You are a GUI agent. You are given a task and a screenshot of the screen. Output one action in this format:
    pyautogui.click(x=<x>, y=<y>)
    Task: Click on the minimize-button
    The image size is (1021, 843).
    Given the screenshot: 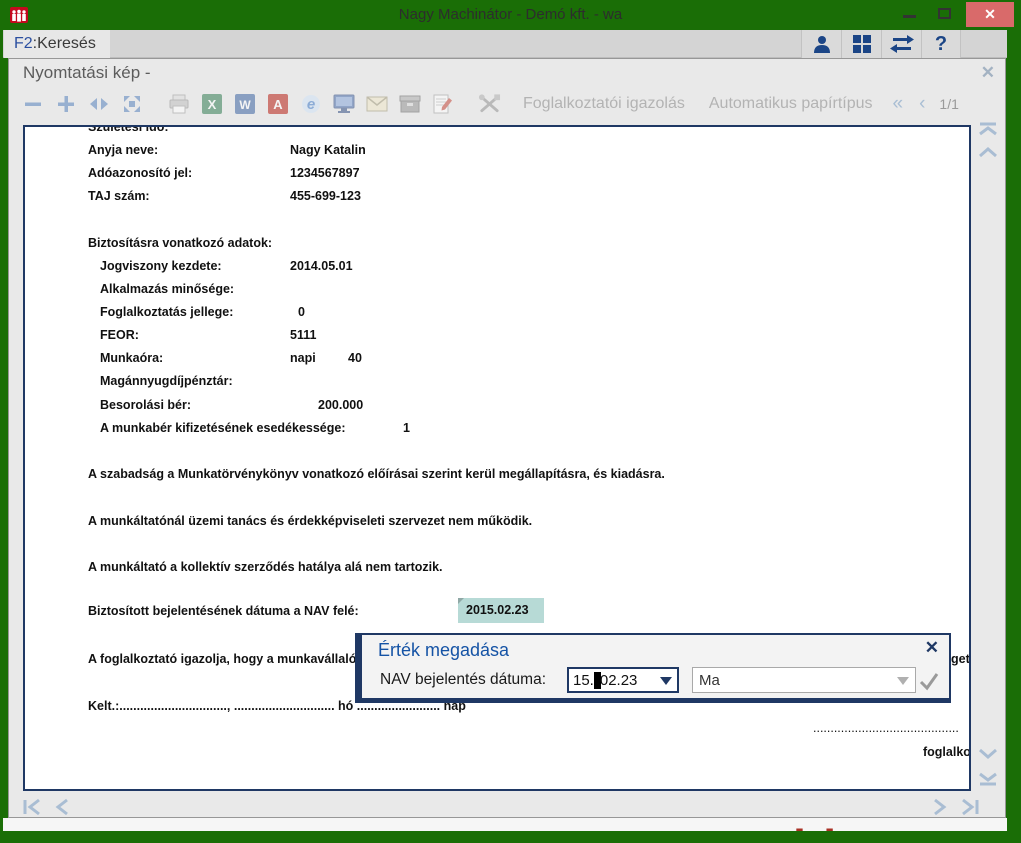 What is the action you would take?
    pyautogui.click(x=909, y=16)
    